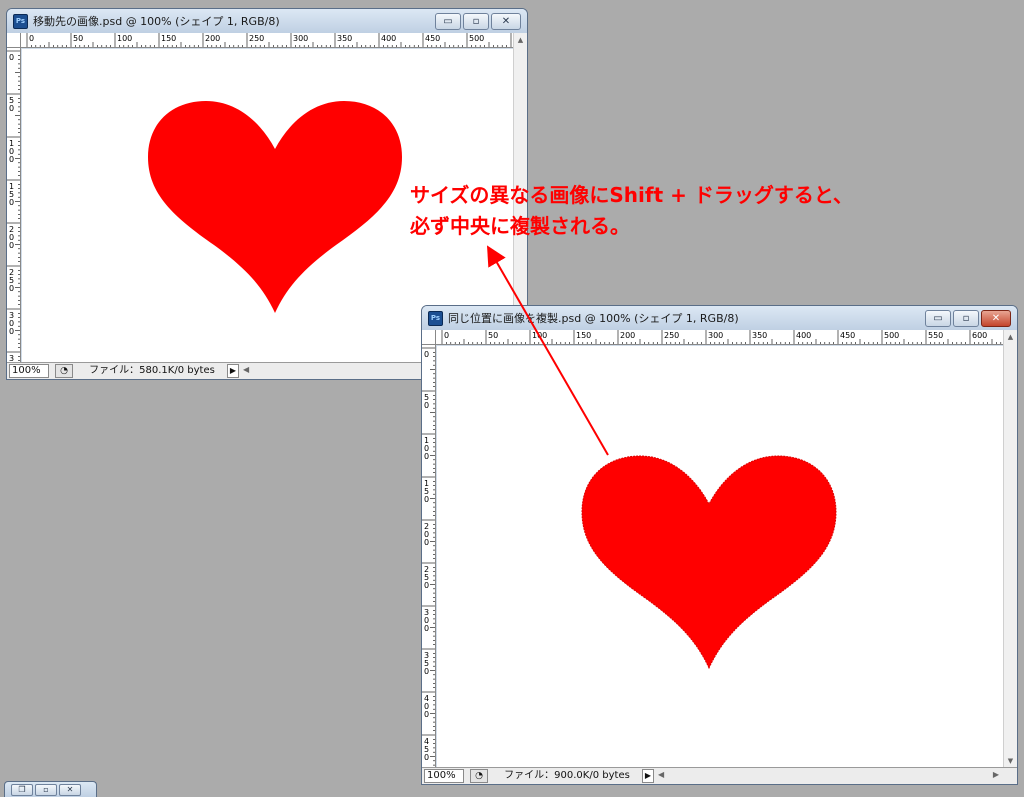  I want to click on vertical-ruler: 050100150200250300350400450, so click(429, 556).